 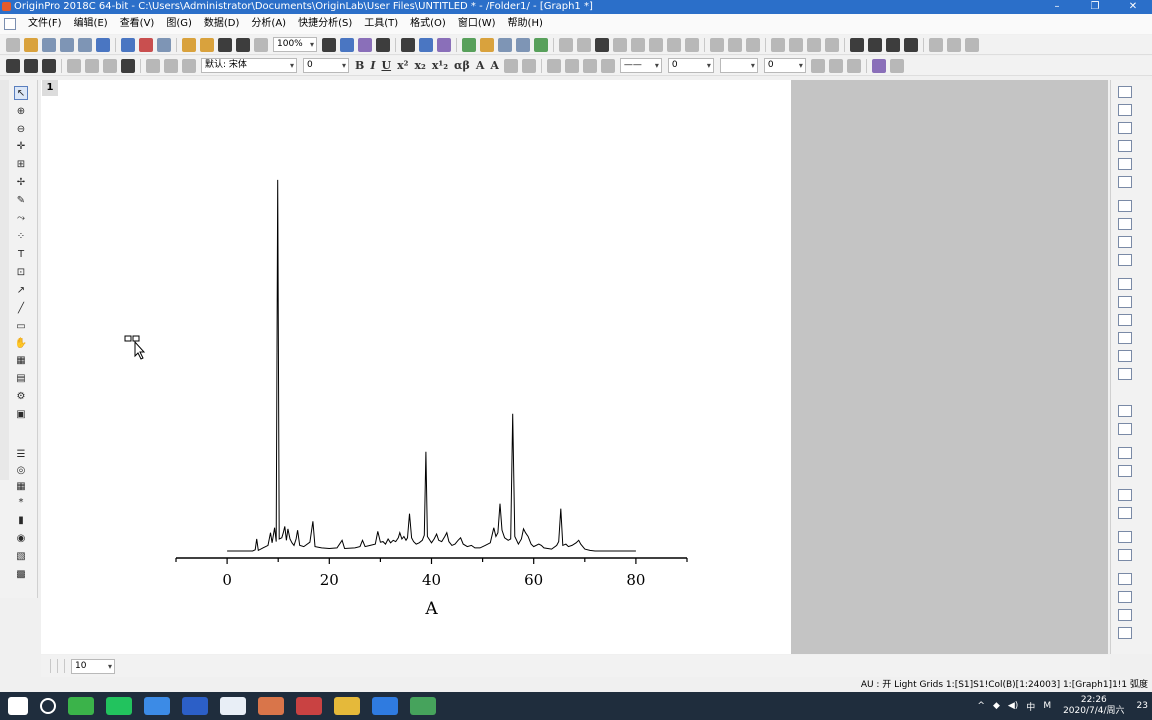 I want to click on stamp-icon: ◉, so click(x=21, y=539).